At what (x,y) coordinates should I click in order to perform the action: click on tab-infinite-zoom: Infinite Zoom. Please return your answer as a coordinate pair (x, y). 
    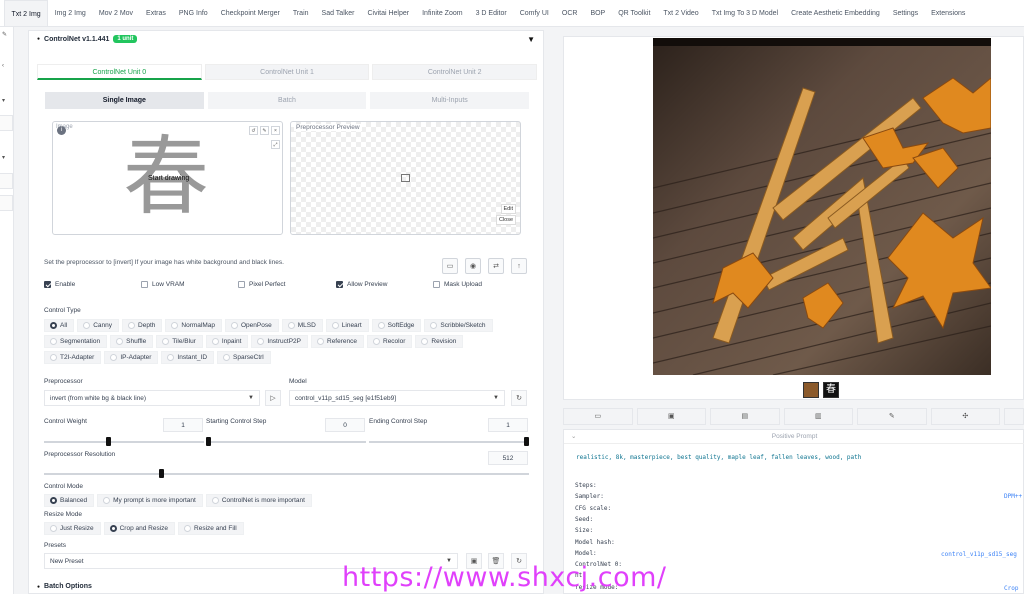
    Looking at the image, I should click on (442, 13).